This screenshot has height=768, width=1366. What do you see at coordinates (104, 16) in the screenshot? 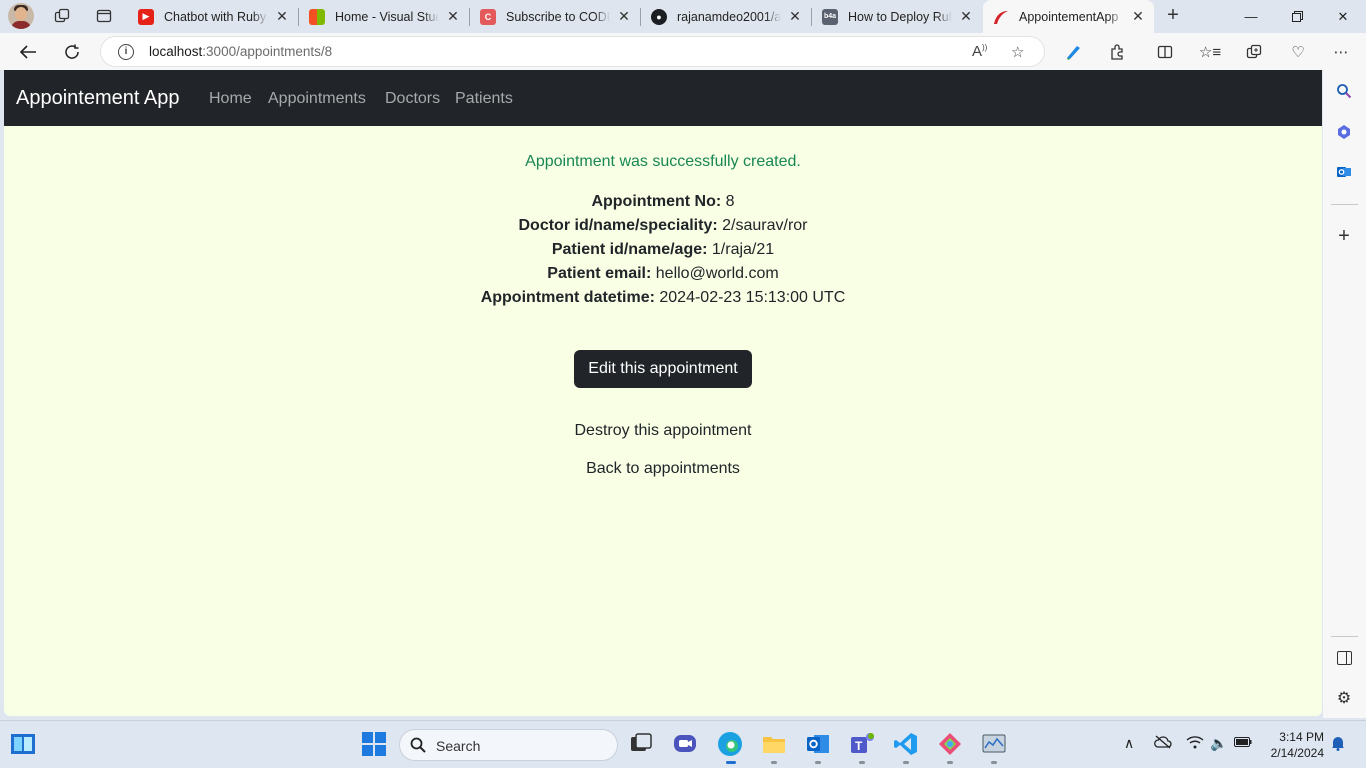
I see `tab-actions-icon` at bounding box center [104, 16].